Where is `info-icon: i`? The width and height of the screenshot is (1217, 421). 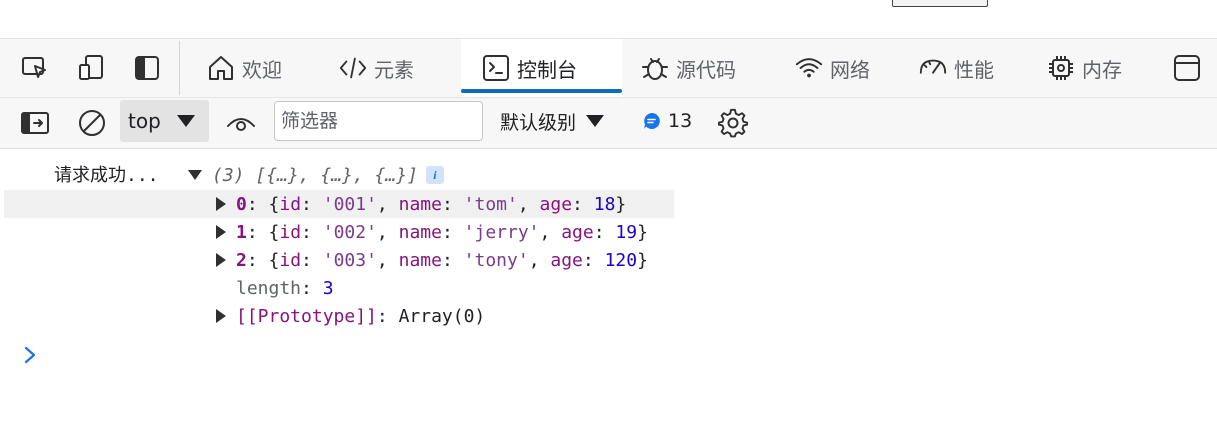 info-icon: i is located at coordinates (434, 175).